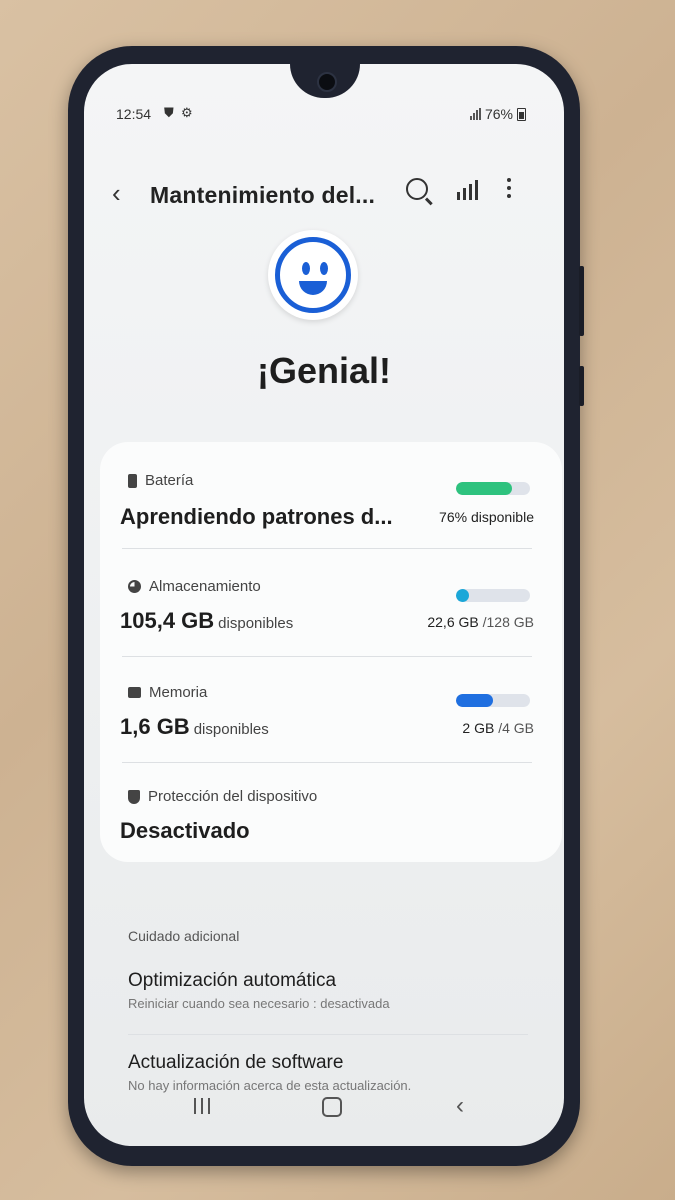  I want to click on search-icon, so click(417, 189).